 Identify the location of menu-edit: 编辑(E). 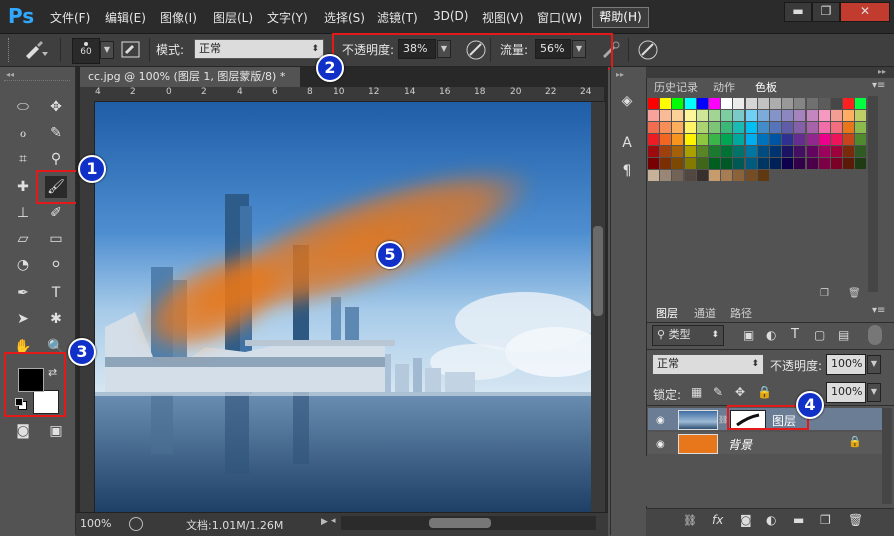
(125, 17).